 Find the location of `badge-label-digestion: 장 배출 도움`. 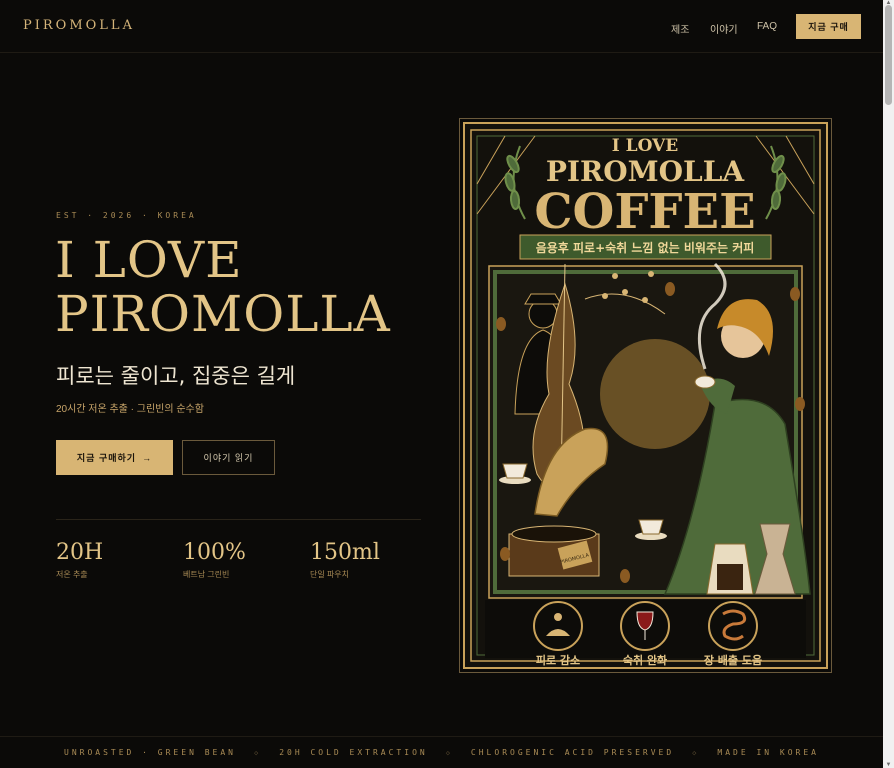

badge-label-digestion: 장 배출 도움 is located at coordinates (733, 660).